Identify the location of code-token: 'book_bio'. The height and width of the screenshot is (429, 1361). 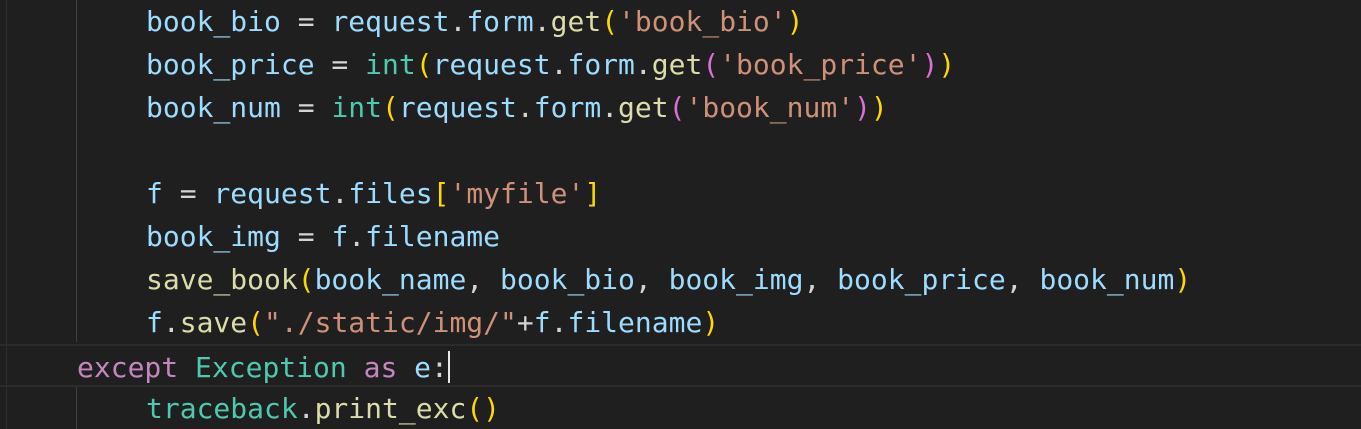
(702, 21).